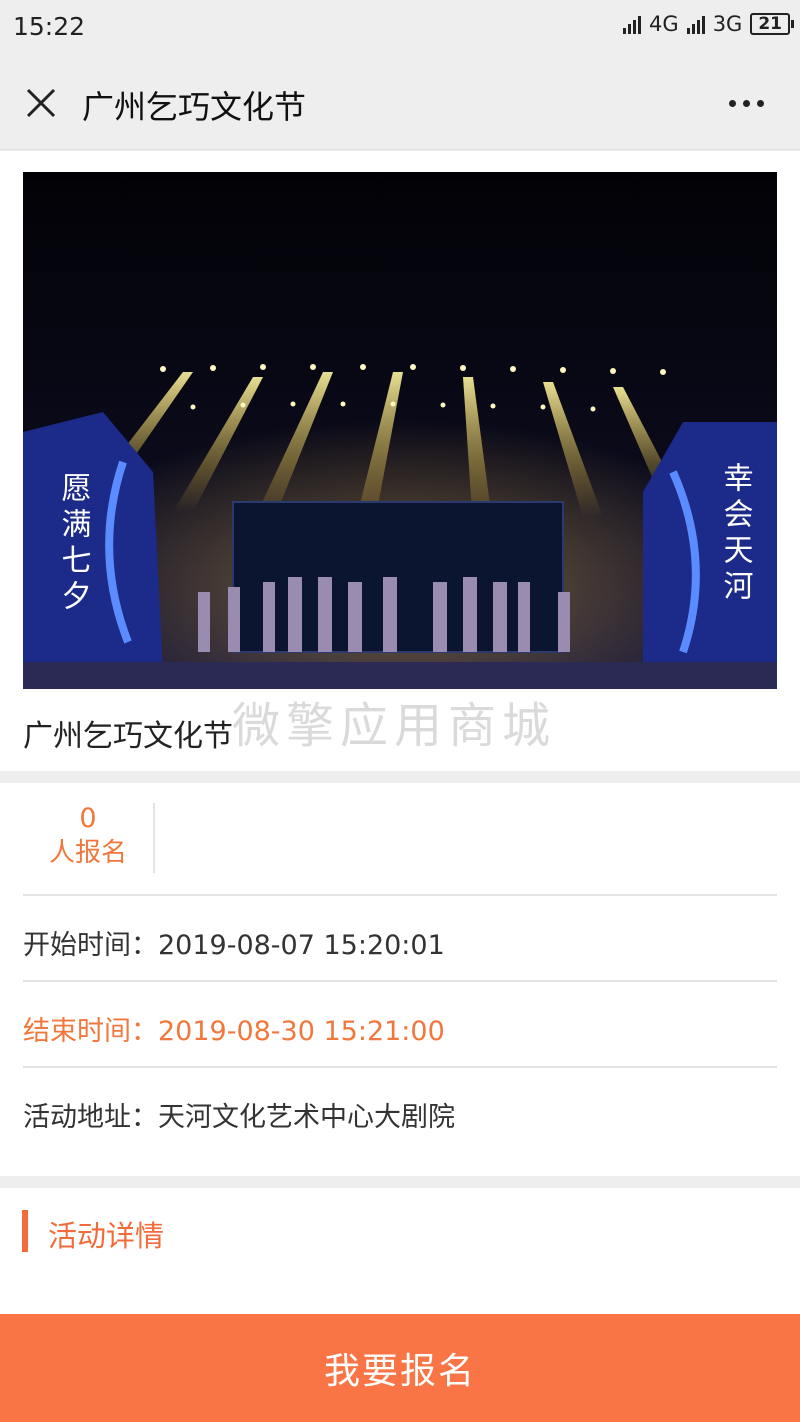 The height and width of the screenshot is (1422, 800). Describe the element at coordinates (234, 945) in the screenshot. I see `start-time: 开始时间：2019-08-07 15:20:01` at that location.